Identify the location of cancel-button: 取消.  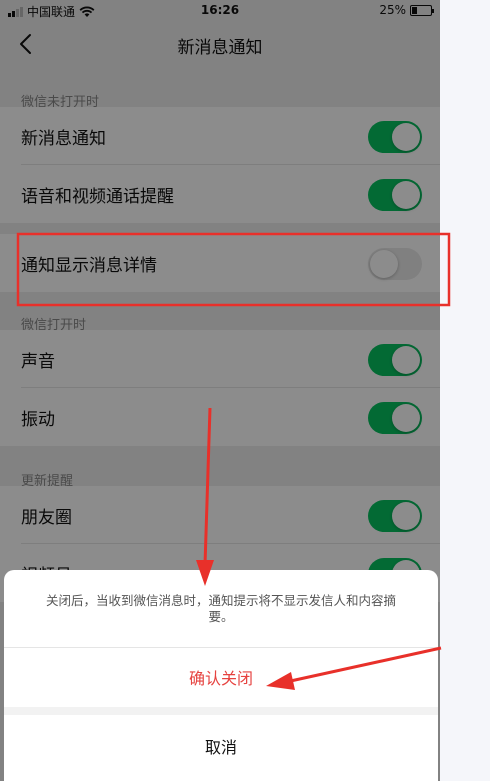
(221, 746).